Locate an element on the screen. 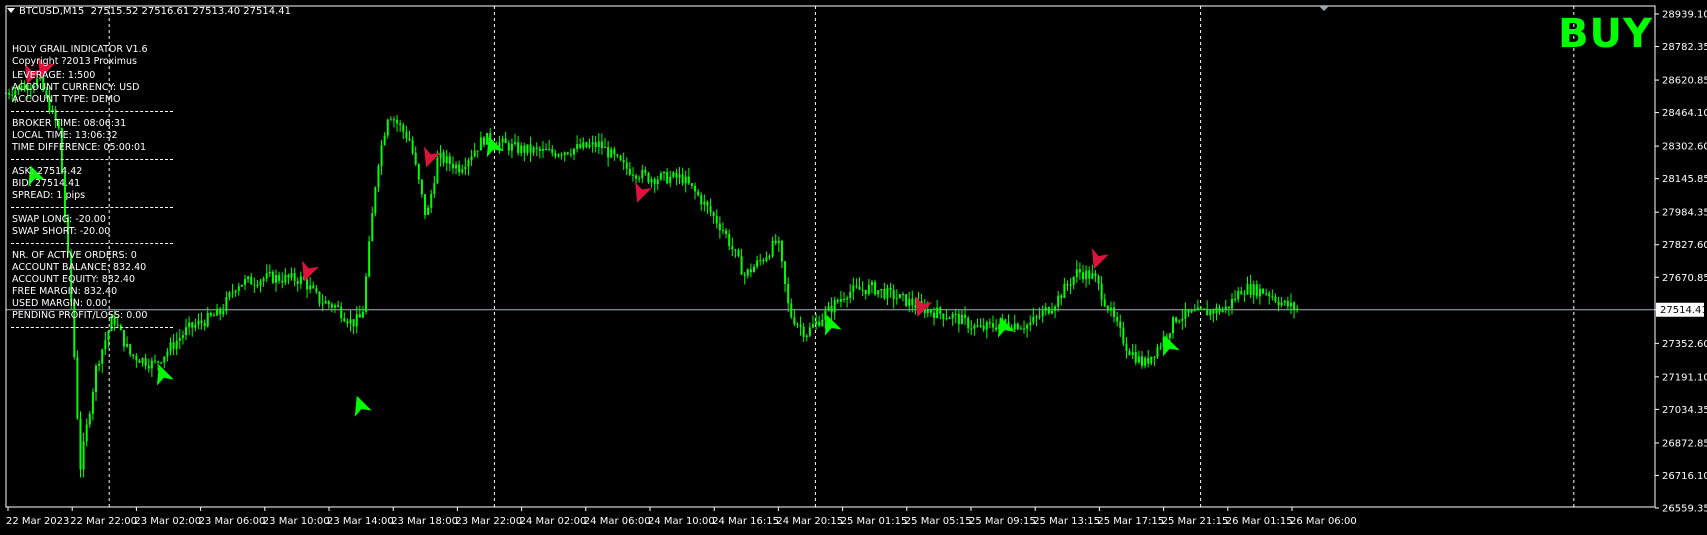 The height and width of the screenshot is (535, 1707). sell-arrow-icon is located at coordinates (644, 192).